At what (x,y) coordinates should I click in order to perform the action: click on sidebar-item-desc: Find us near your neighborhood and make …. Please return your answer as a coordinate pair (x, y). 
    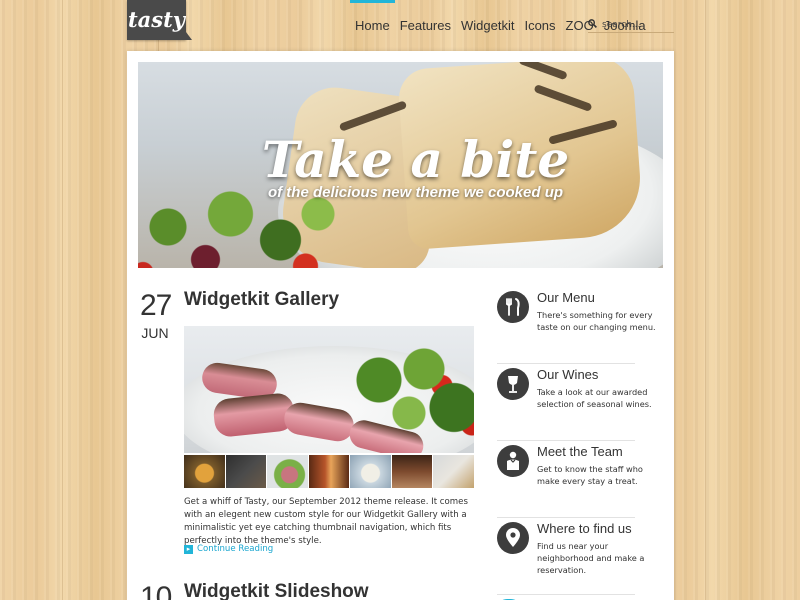
    Looking at the image, I should click on (591, 558).